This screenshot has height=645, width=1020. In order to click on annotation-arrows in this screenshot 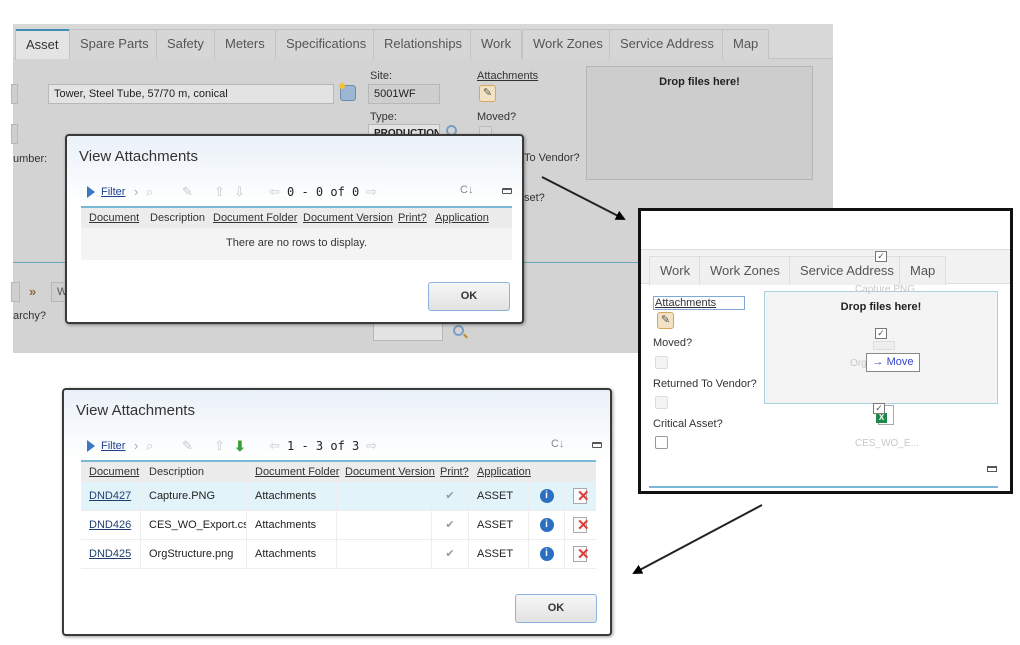, I will do `click(652, 375)`.